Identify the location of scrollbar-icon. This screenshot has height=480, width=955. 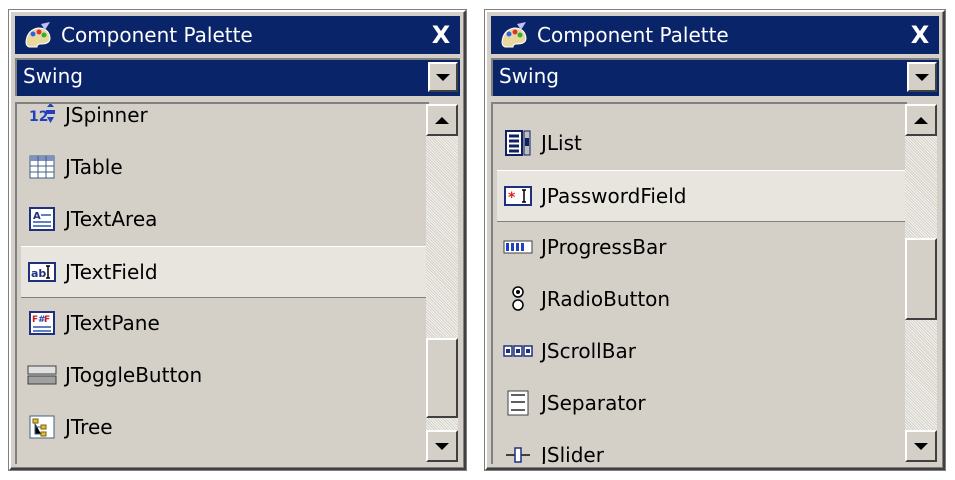
(518, 351).